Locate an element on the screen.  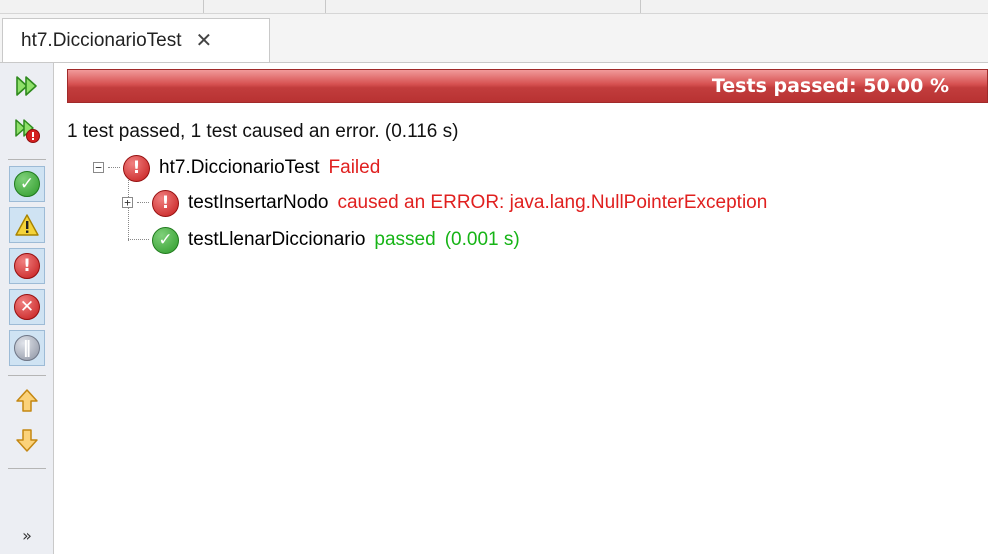
test-toolbar: ✓ ! ✕ ‖ » is located at coordinates (27, 308).